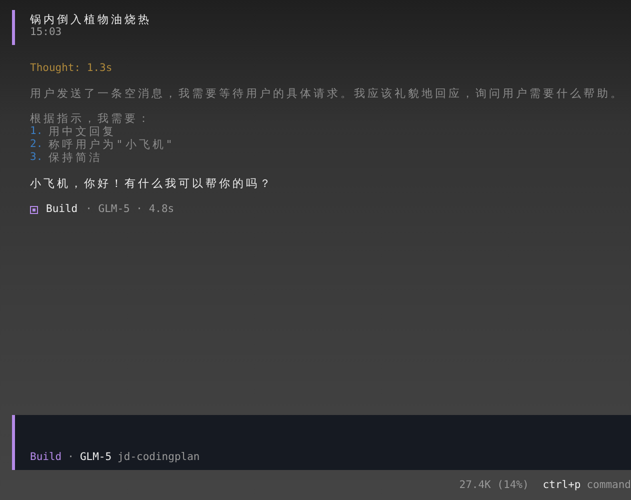  What do you see at coordinates (36, 131) in the screenshot?
I see `step-number: 1.` at bounding box center [36, 131].